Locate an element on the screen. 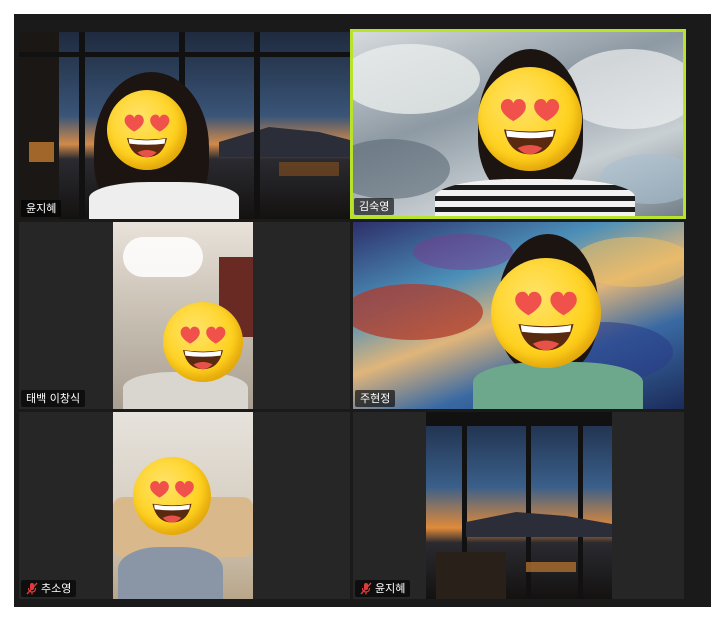  window-background is located at coordinates (519, 505).